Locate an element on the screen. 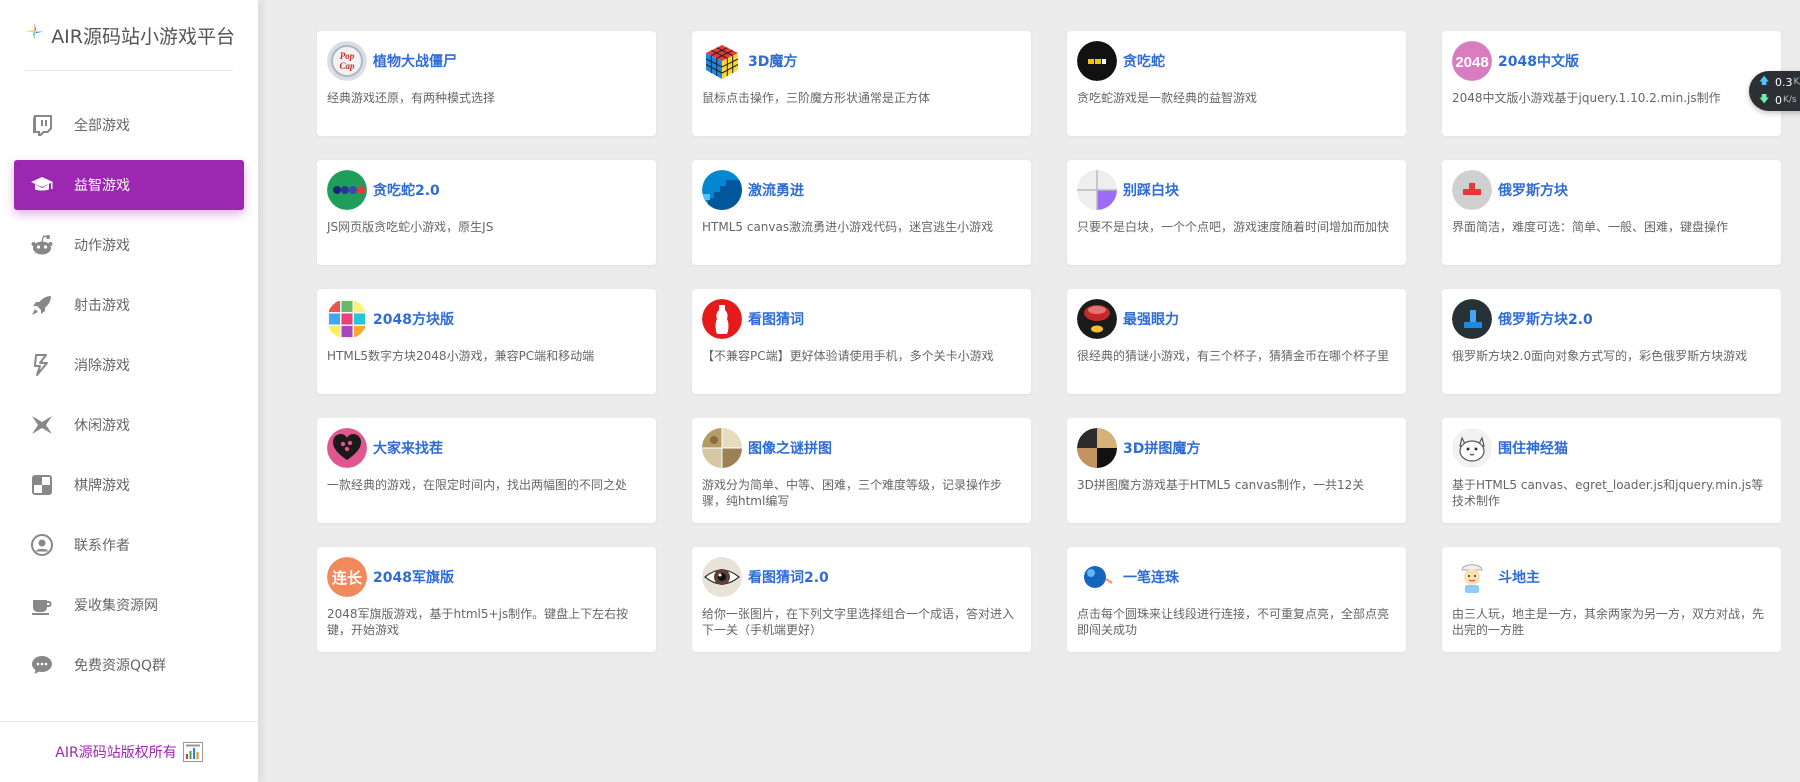 The width and height of the screenshot is (1800, 782). sidebar-item-label: 爱收集资源网 is located at coordinates (116, 606).